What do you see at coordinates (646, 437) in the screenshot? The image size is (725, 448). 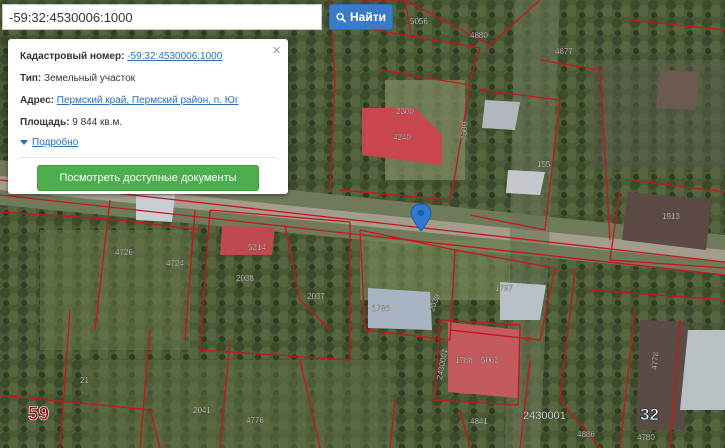 I see `parcel-label: 4780` at bounding box center [646, 437].